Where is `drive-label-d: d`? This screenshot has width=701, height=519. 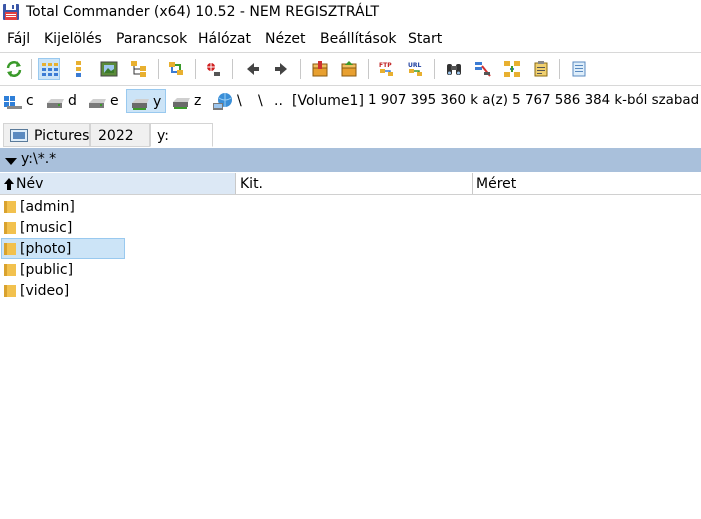 drive-label-d: d is located at coordinates (72, 101).